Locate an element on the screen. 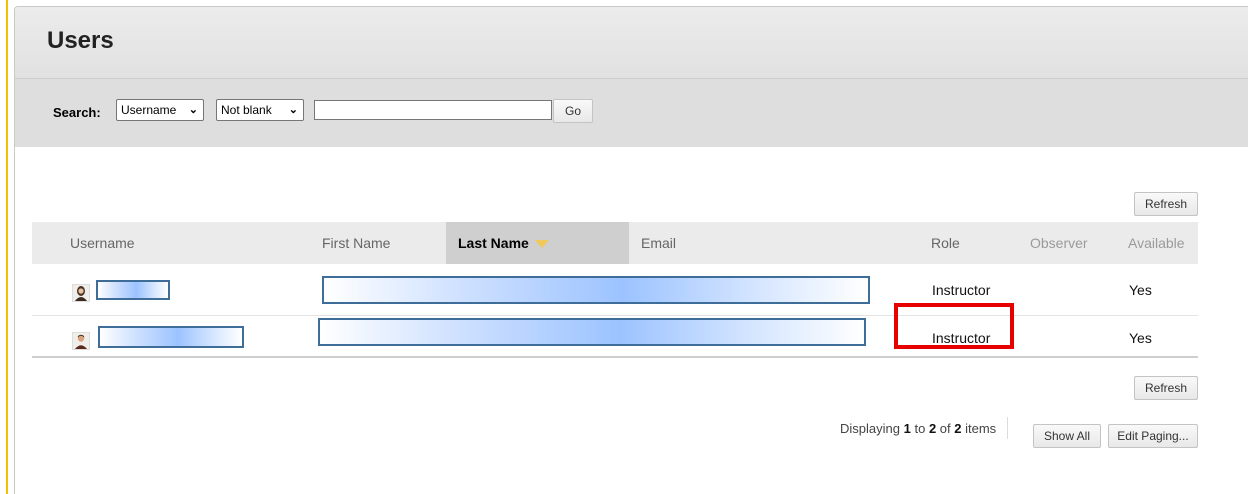 The width and height of the screenshot is (1248, 494). paging-prefix: Displaying is located at coordinates (870, 428).